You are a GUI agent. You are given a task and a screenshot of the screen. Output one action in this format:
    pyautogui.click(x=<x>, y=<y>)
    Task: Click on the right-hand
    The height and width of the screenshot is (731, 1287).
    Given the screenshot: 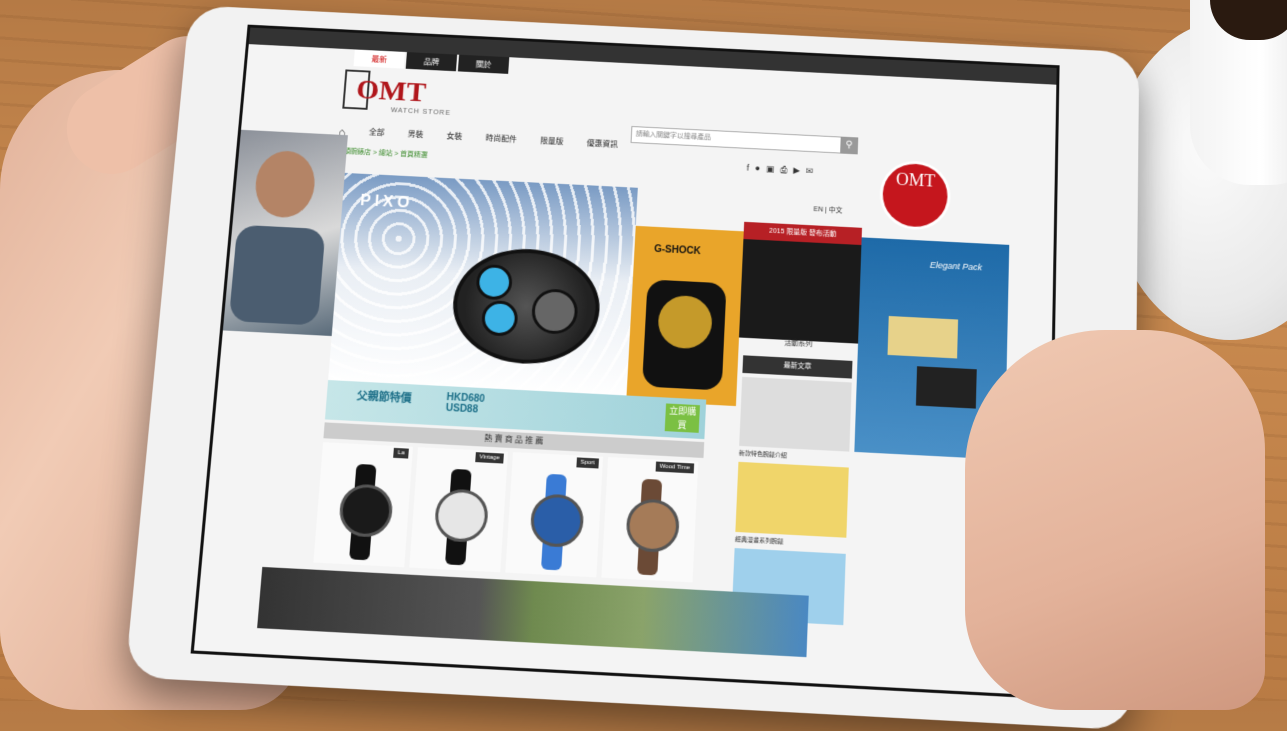 What is the action you would take?
    pyautogui.click(x=1115, y=520)
    